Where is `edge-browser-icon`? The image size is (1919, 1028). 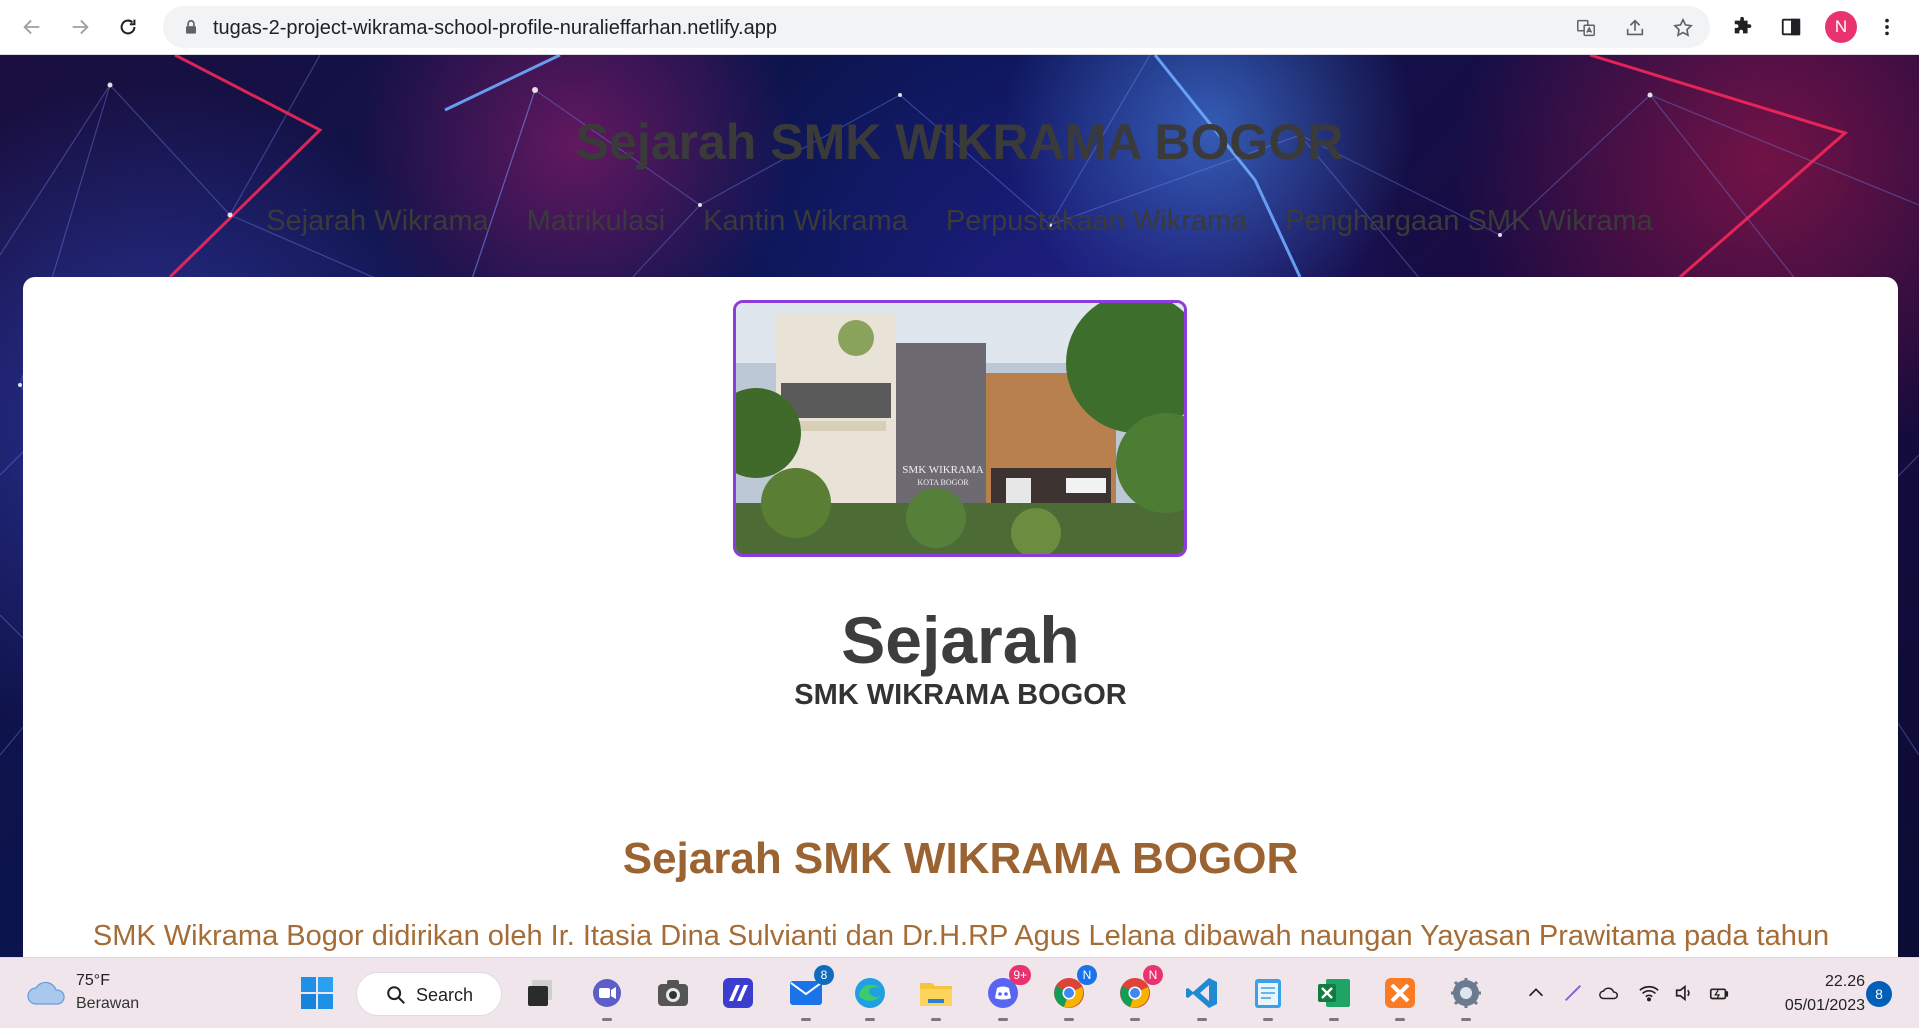 edge-browser-icon is located at coordinates (870, 996).